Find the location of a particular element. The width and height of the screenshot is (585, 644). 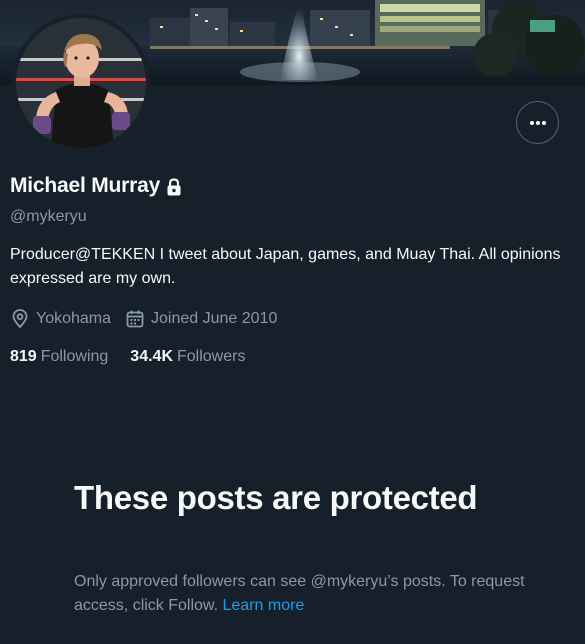

joined-text: Joined June 2010 is located at coordinates (214, 318).